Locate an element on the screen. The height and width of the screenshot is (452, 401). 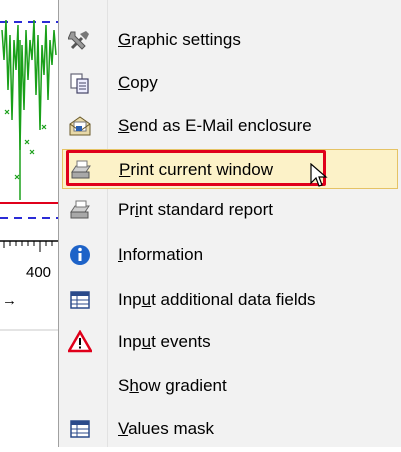
menu-item-label: Print standard report is located at coordinates (195, 209).